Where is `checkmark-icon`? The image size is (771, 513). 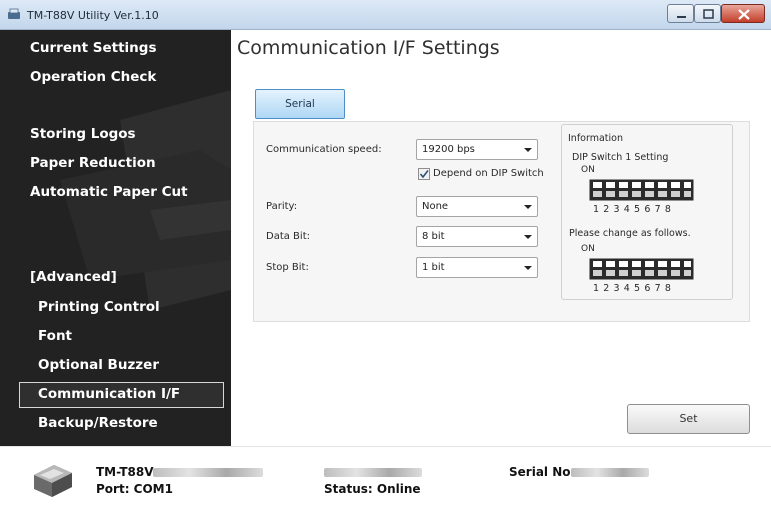 checkmark-icon is located at coordinates (424, 174).